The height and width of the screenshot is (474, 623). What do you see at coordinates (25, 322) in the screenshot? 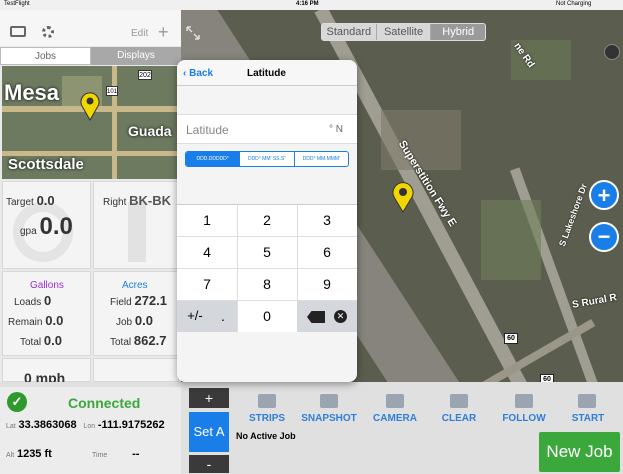
I see `remain-label: Remain` at bounding box center [25, 322].